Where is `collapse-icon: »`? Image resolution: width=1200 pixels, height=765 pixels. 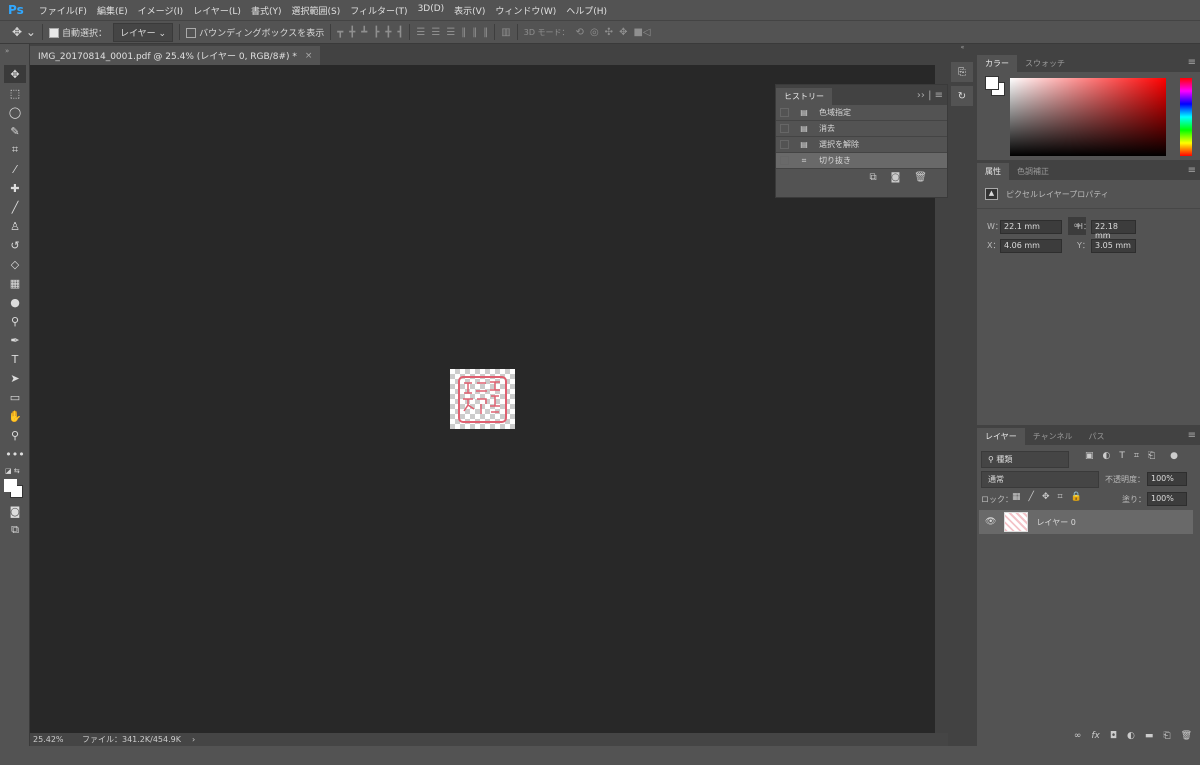 collapse-icon: » is located at coordinates (14, 54).